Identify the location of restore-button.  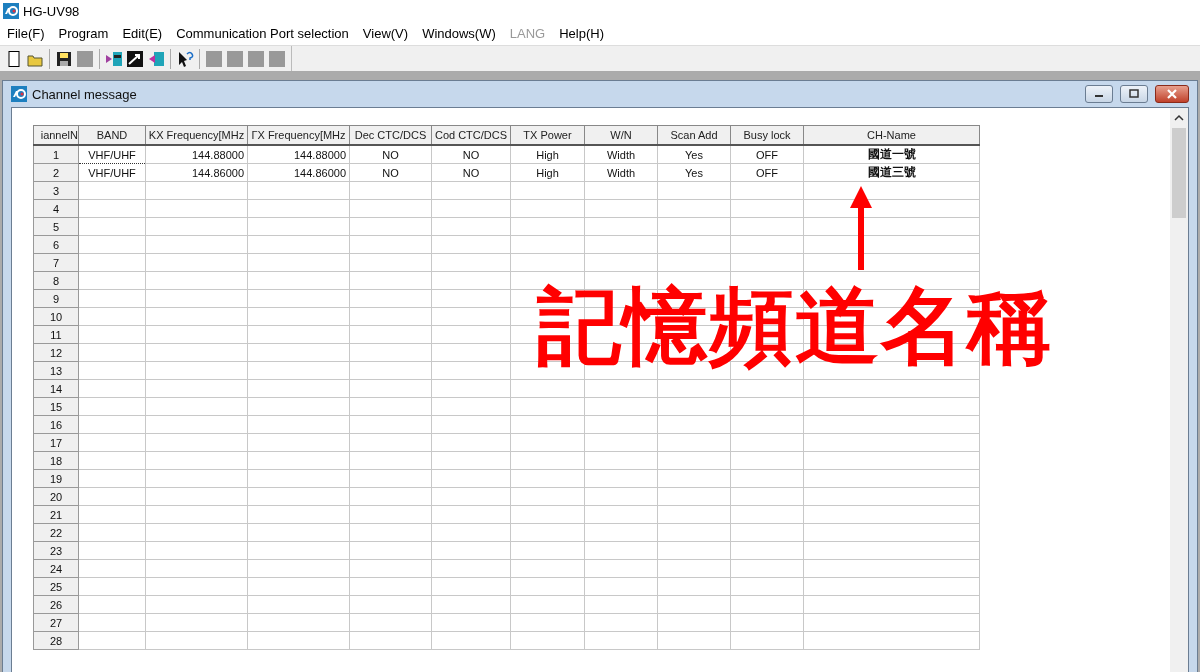
(1134, 94).